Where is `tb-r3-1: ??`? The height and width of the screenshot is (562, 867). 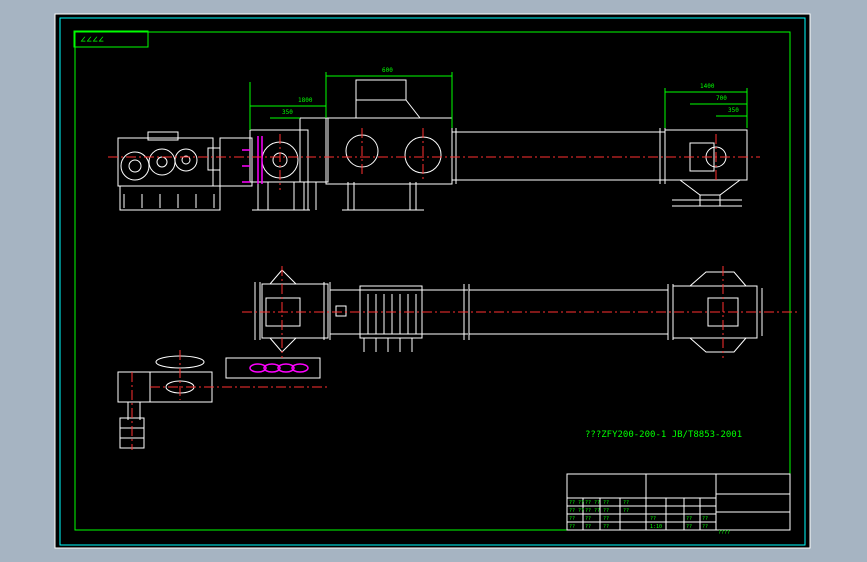 tb-r3-1: ?? is located at coordinates (588, 519).